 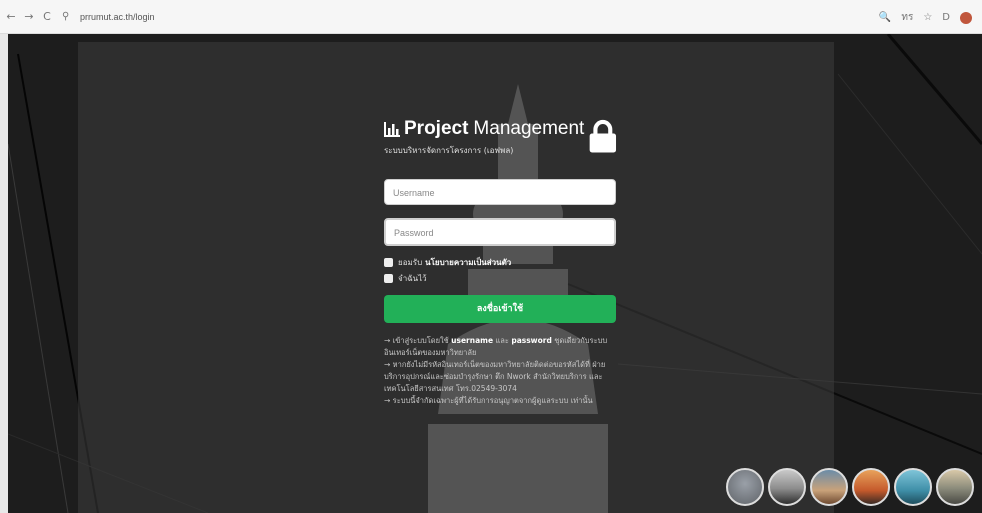 What do you see at coordinates (468, 262) in the screenshot?
I see `privacy-policy-link: นโยบายความเป็นส่วนตัว` at bounding box center [468, 262].